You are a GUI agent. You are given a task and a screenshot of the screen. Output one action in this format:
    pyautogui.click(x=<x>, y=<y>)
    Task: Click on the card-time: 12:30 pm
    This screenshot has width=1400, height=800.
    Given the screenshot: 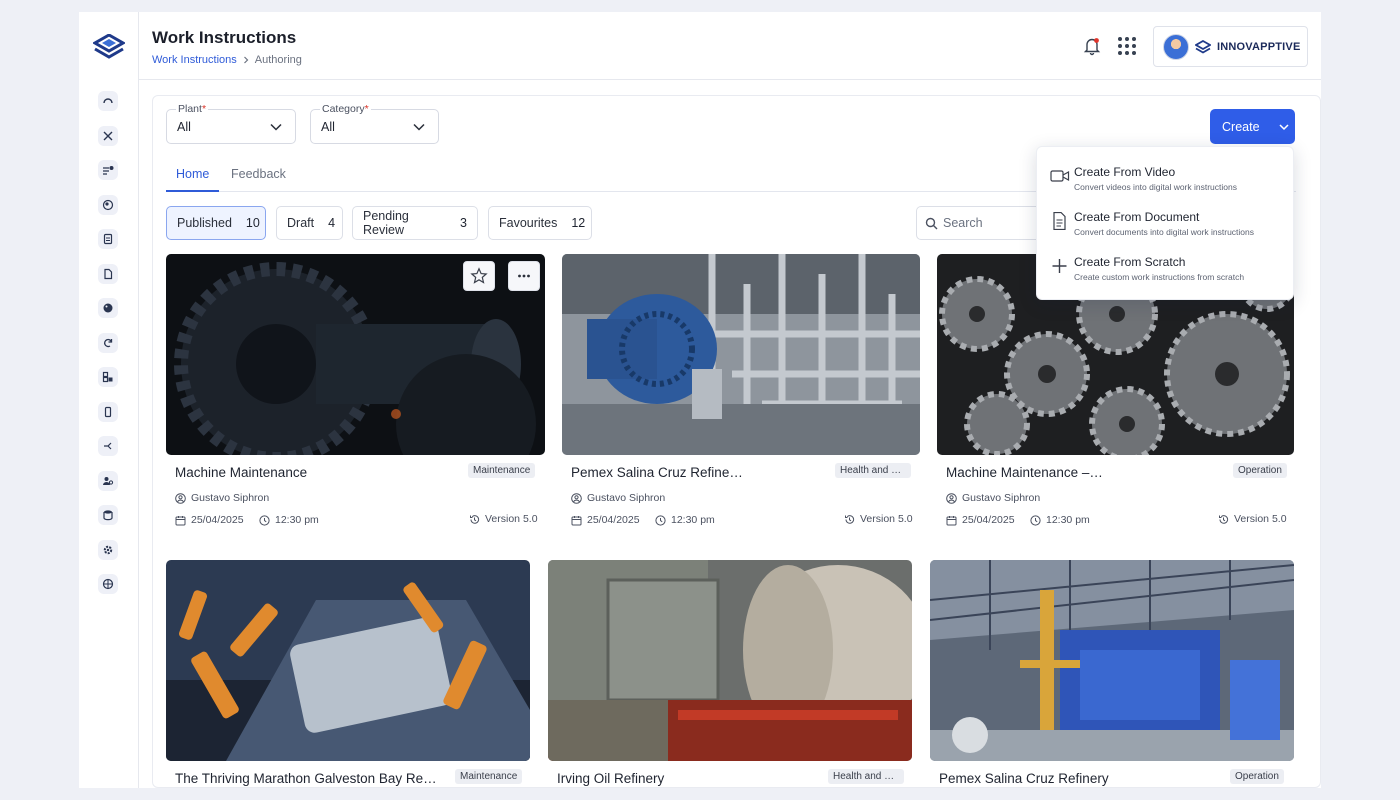 What is the action you would take?
    pyautogui.click(x=1060, y=520)
    